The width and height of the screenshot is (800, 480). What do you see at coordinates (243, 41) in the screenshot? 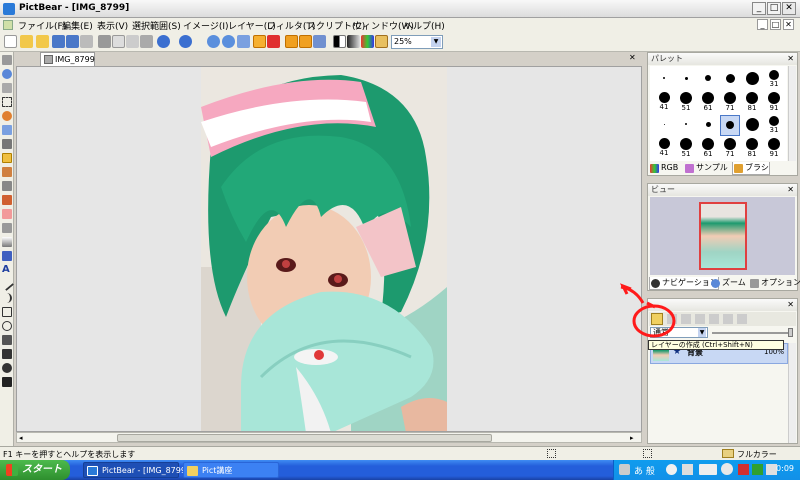
I see `fit-window-icon` at bounding box center [243, 41].